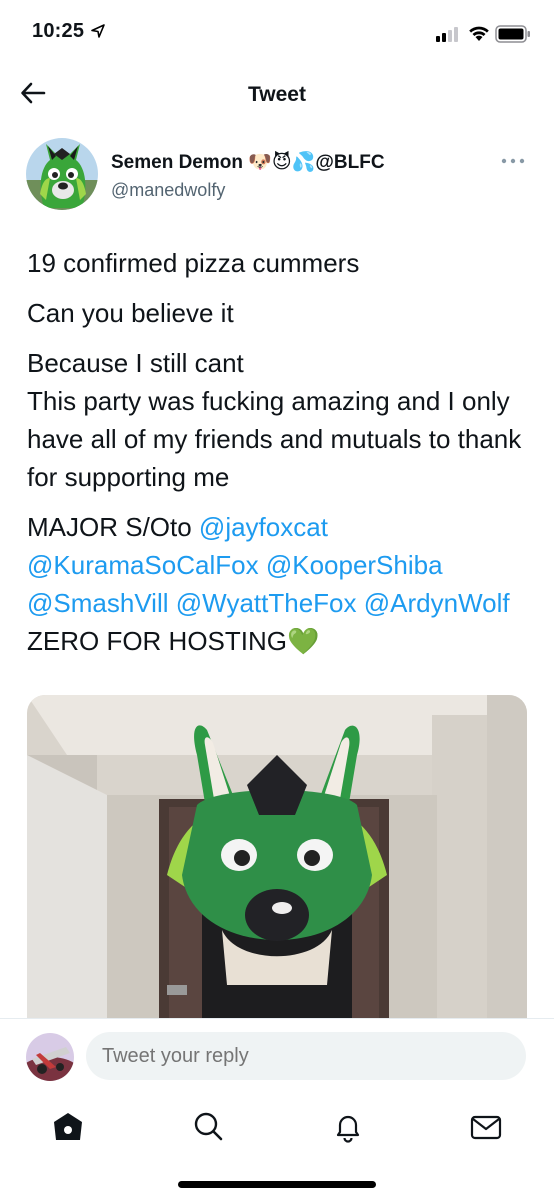 The width and height of the screenshot is (554, 1199). What do you see at coordinates (68, 1127) in the screenshot?
I see `home-icon` at bounding box center [68, 1127].